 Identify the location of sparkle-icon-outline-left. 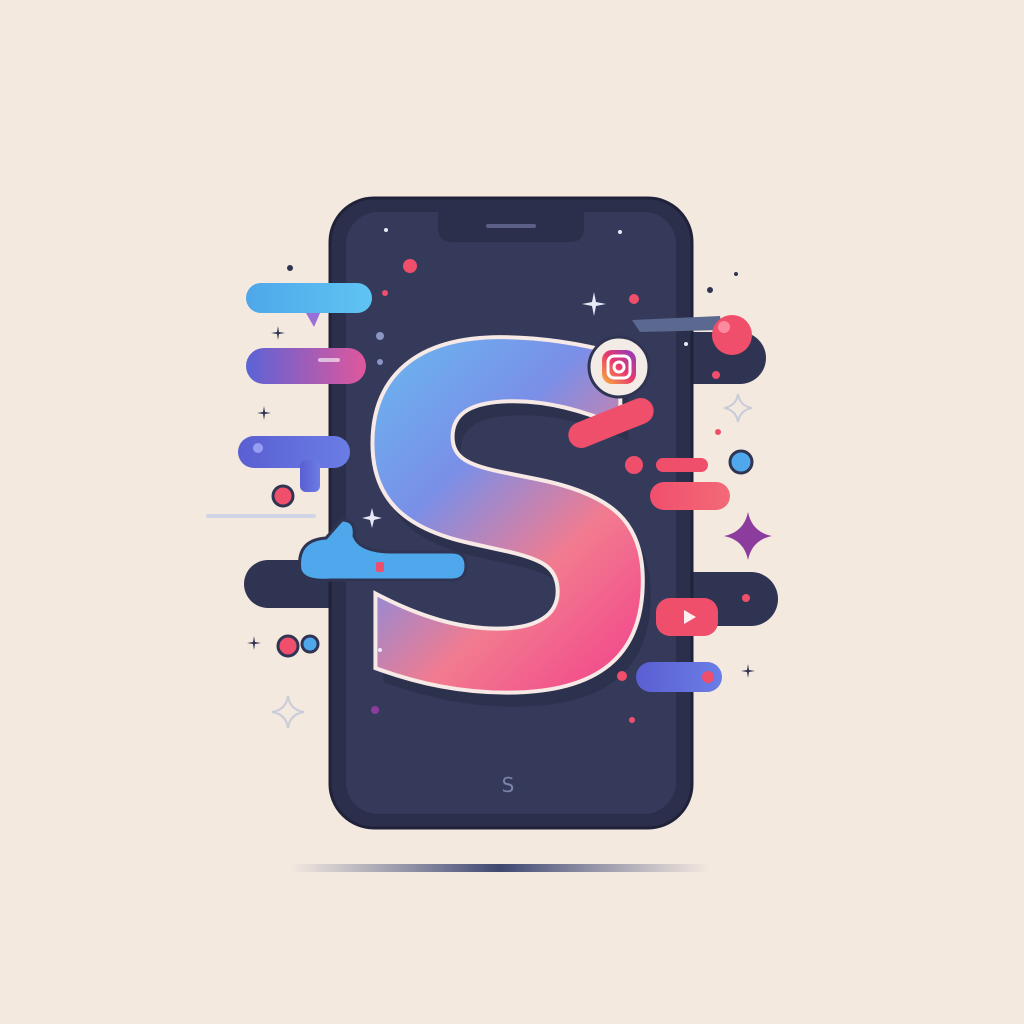
(288, 712).